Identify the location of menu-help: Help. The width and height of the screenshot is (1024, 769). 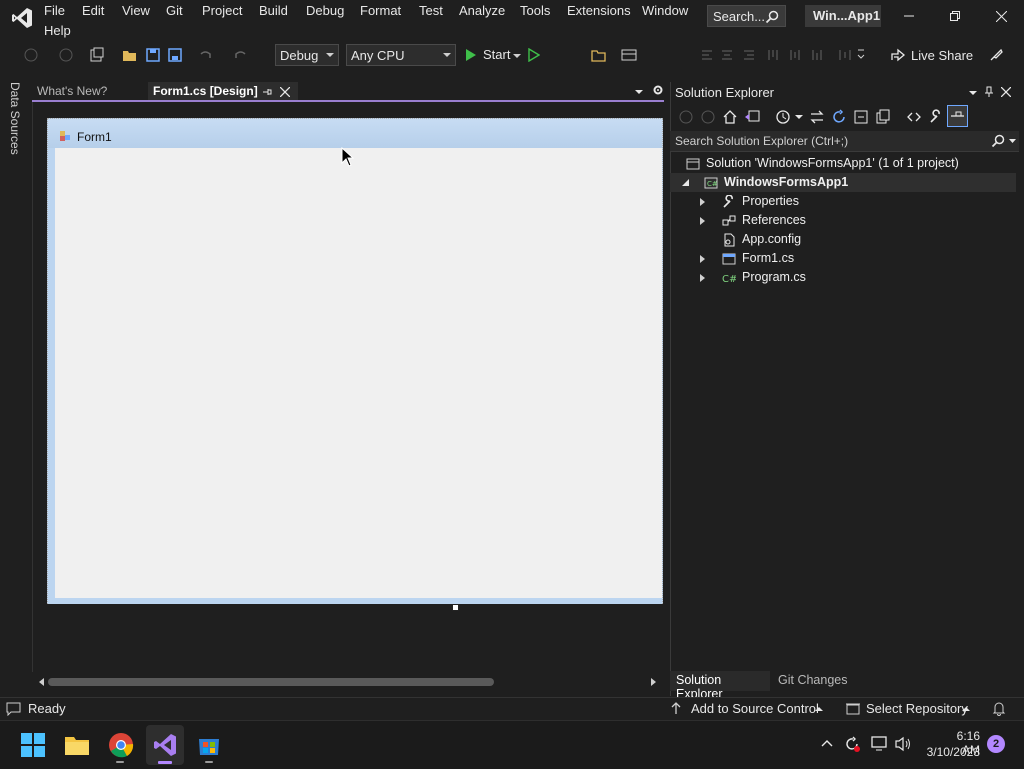
(57, 30).